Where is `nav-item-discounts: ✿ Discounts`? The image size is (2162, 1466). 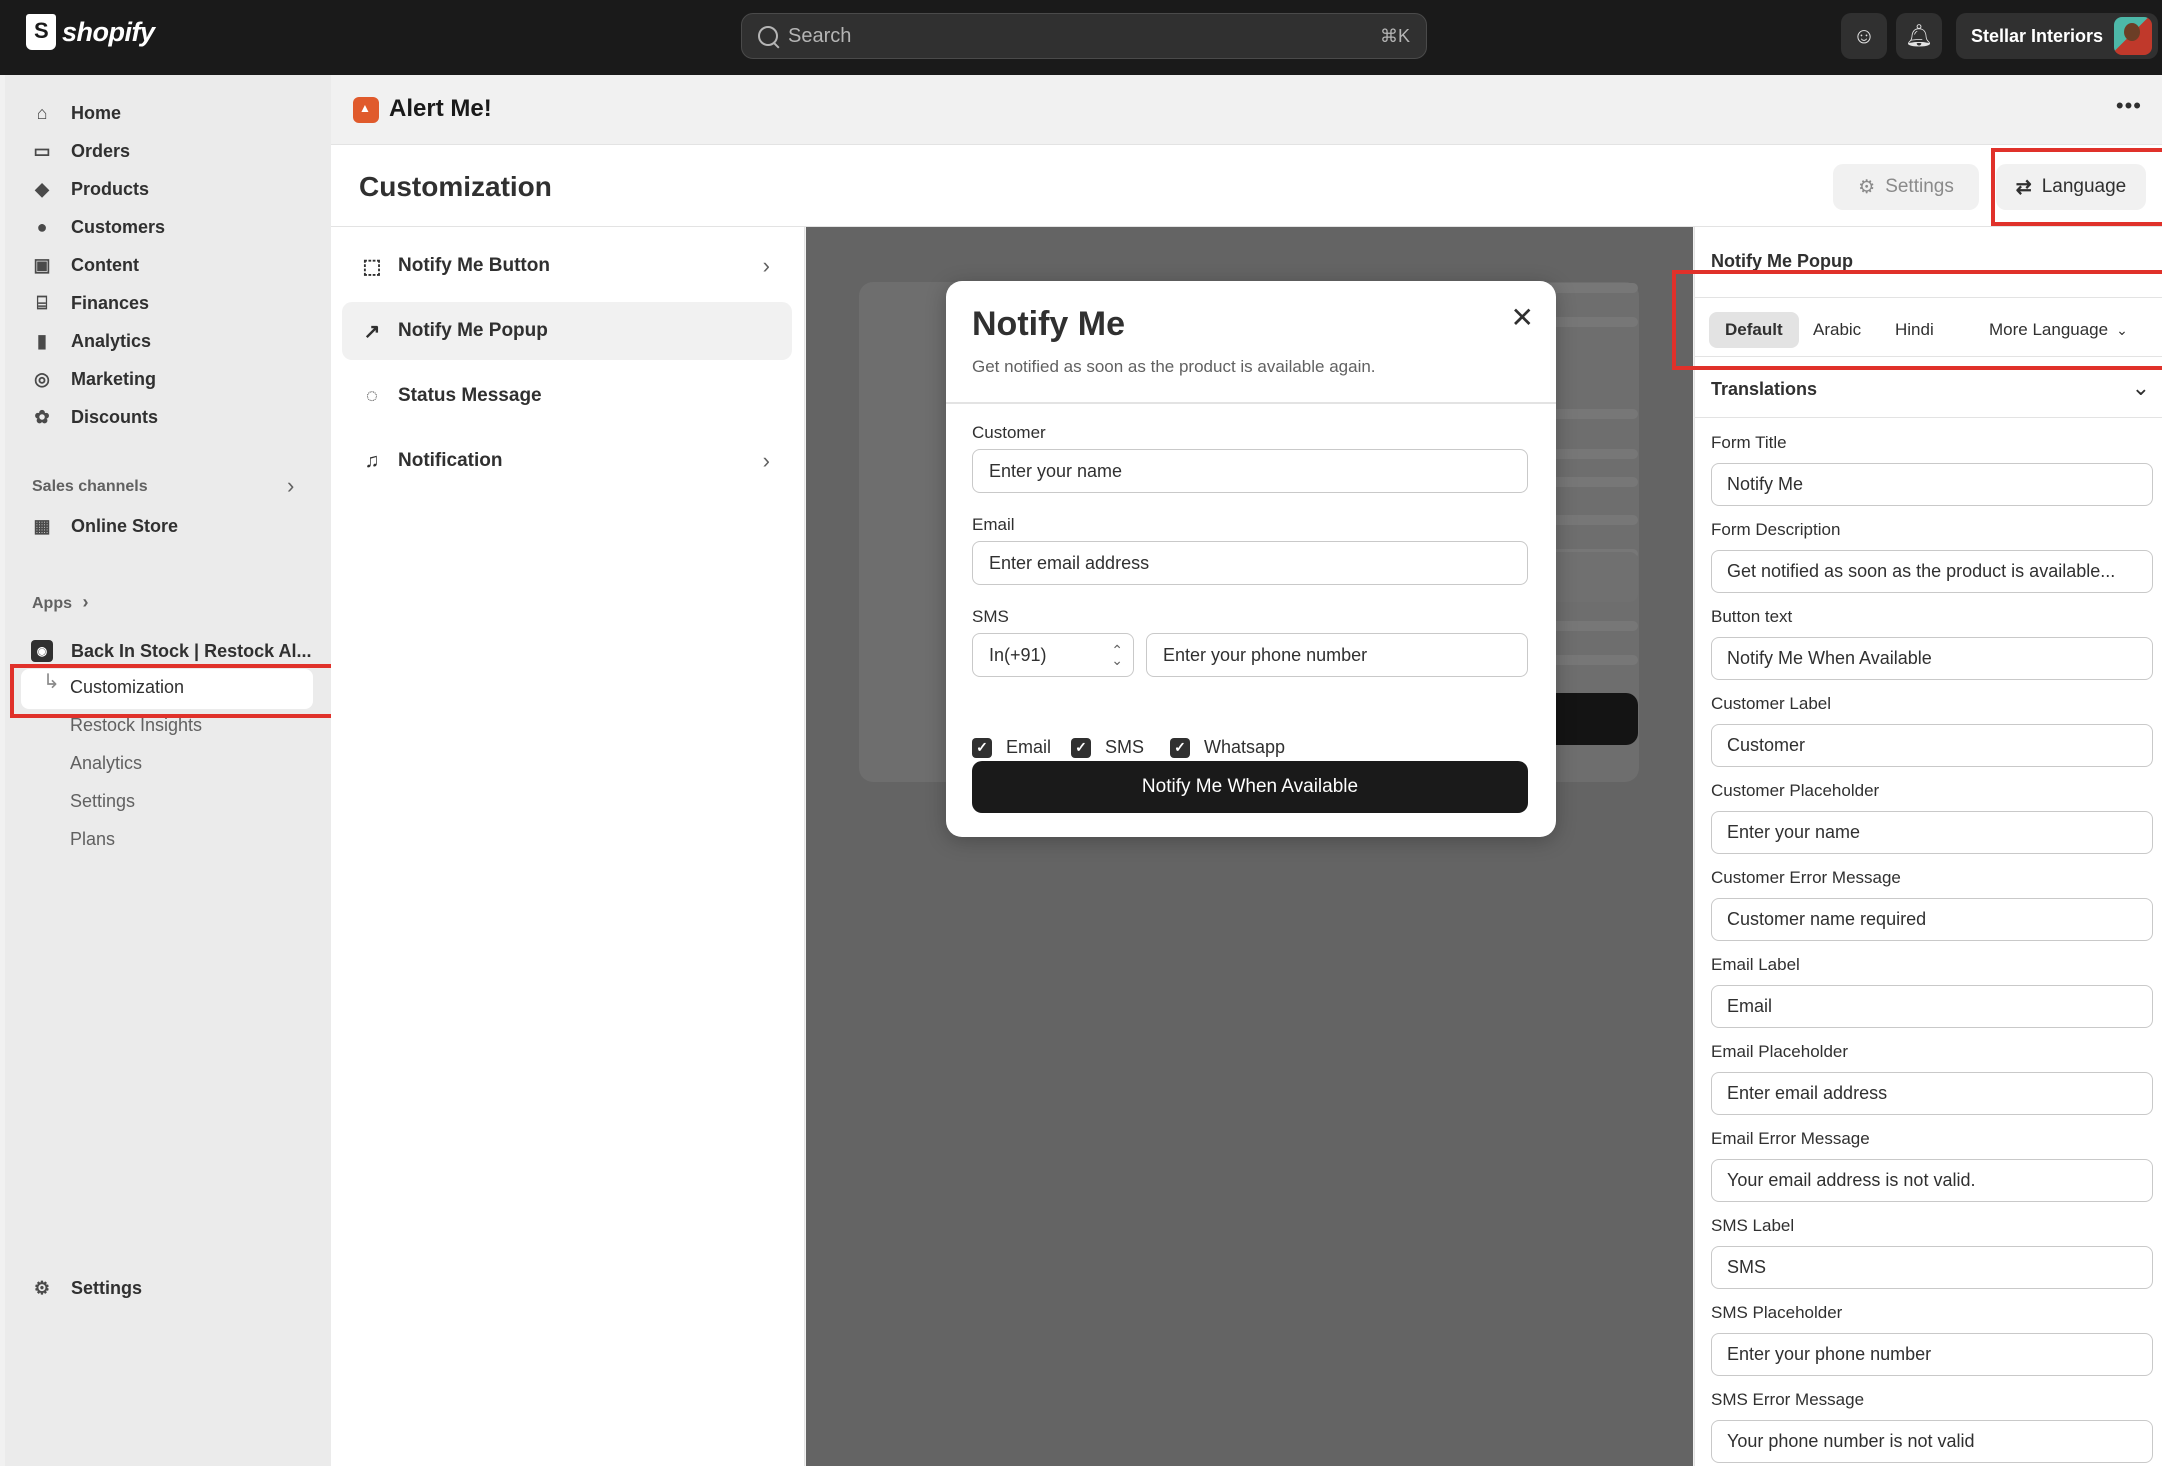
nav-item-discounts: ✿ Discounts is located at coordinates (94, 417).